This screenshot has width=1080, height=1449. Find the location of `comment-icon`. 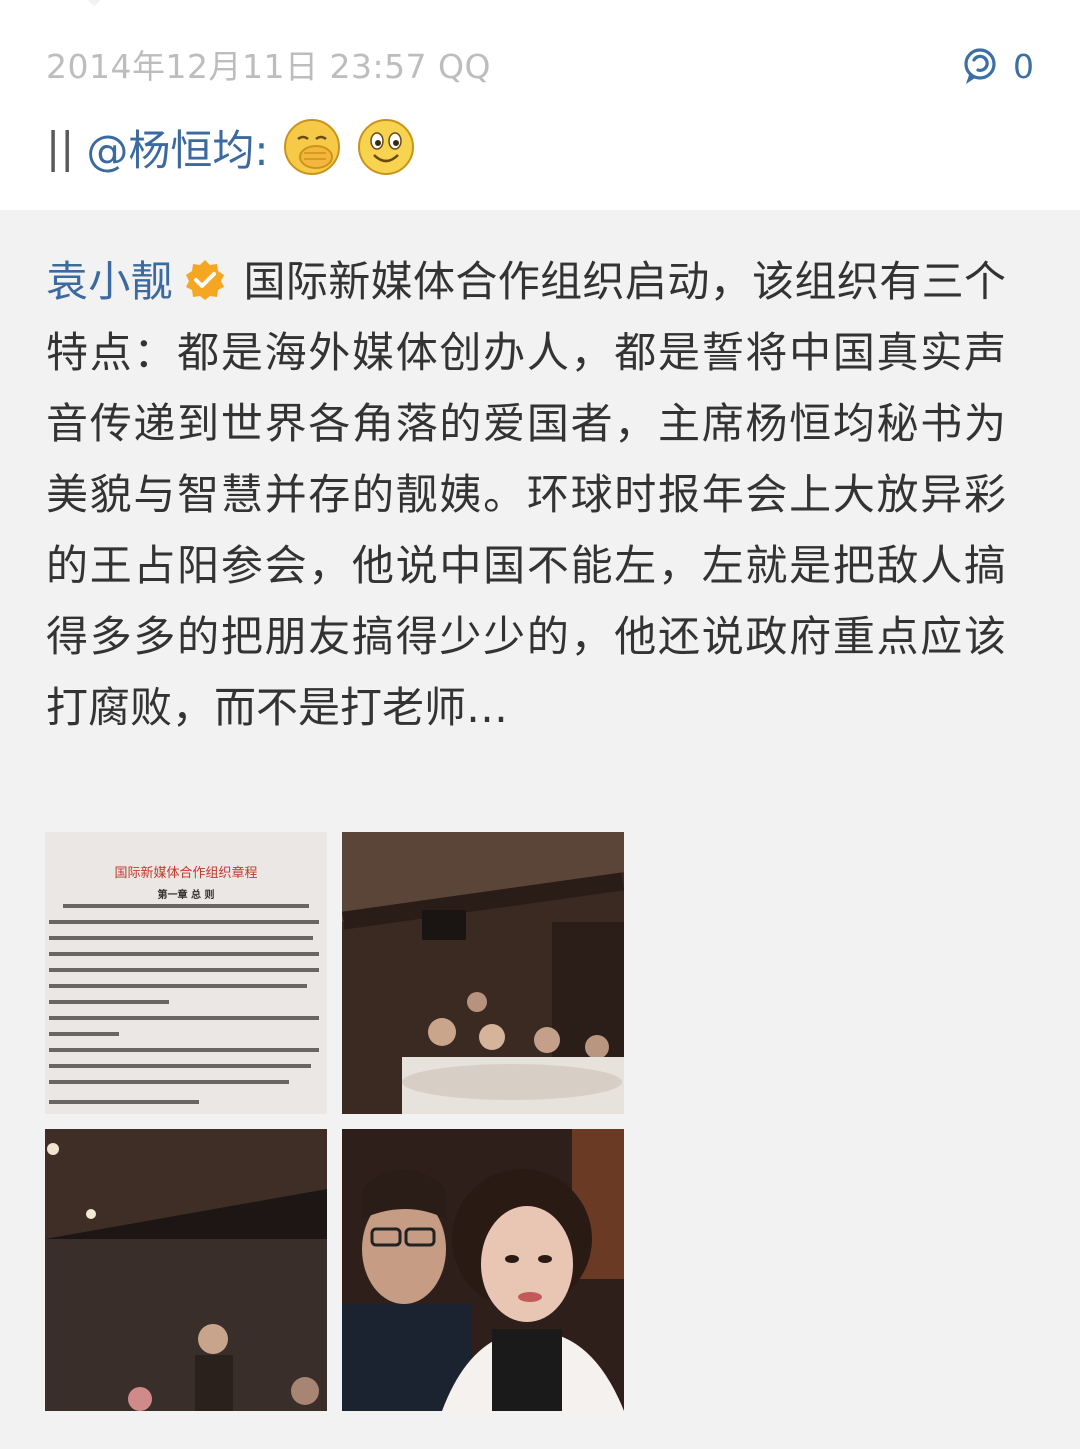

comment-icon is located at coordinates (980, 66).